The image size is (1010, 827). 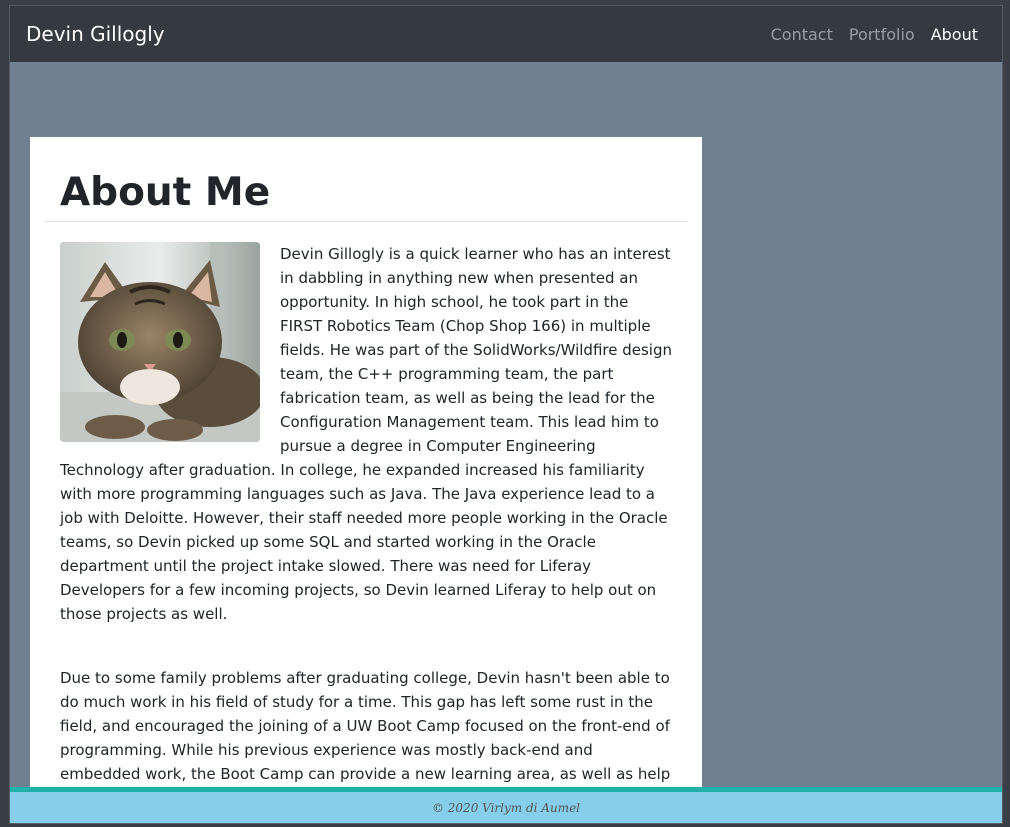 What do you see at coordinates (366, 179) in the screenshot?
I see `page-title: About Me` at bounding box center [366, 179].